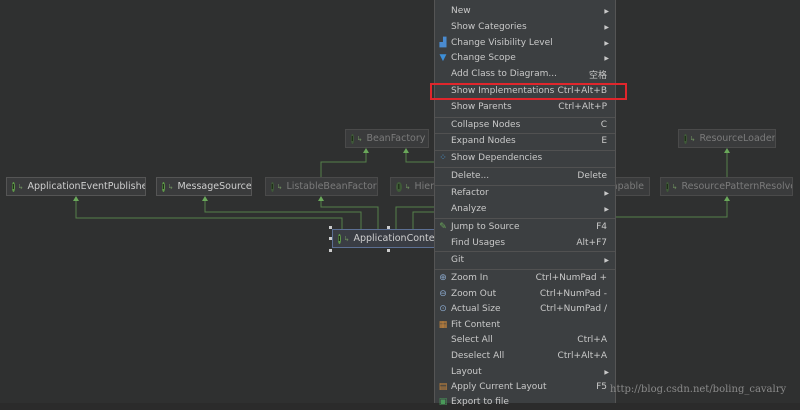  Describe the element at coordinates (525, 107) in the screenshot. I see `menu-item-show-parents: Show Parents Ctrl+Alt+P` at that location.